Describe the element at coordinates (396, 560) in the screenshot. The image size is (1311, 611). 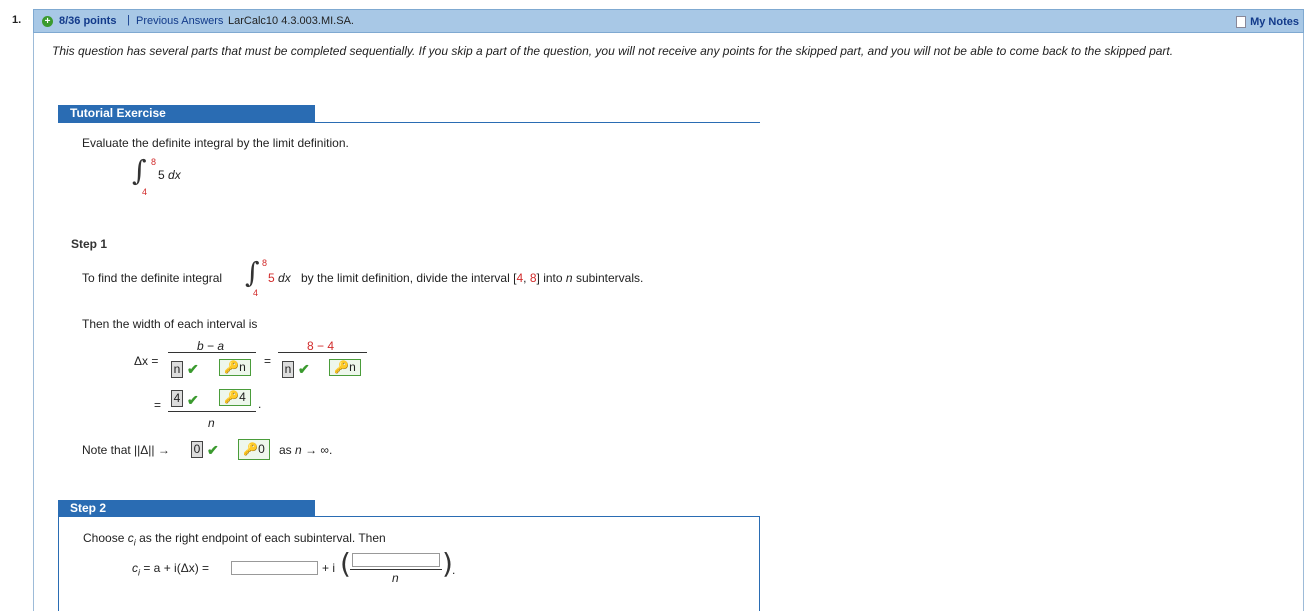
I see `numerator-input` at that location.